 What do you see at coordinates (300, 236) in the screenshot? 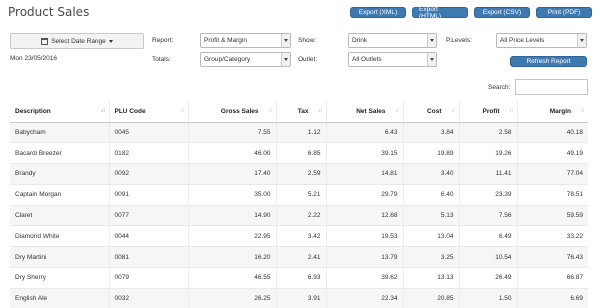
I see `cell-tax: 3.42` at bounding box center [300, 236].